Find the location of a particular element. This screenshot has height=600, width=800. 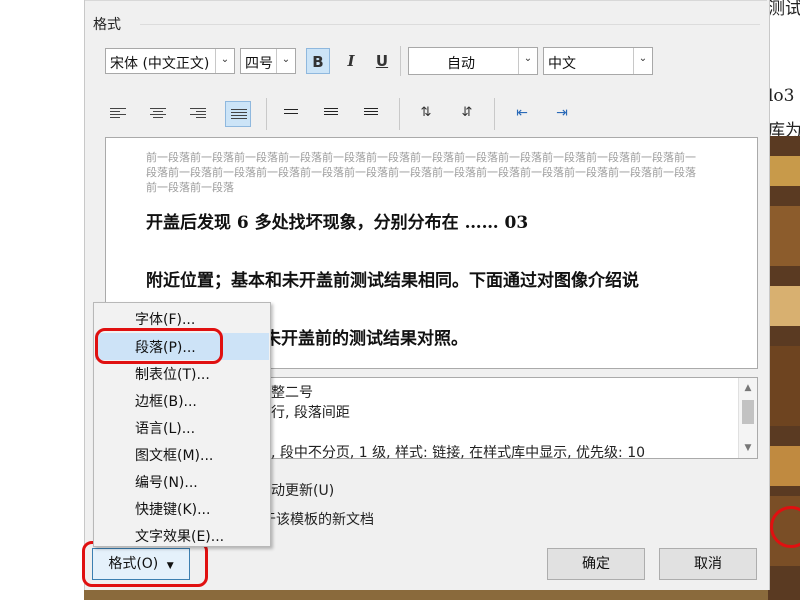

description-scrollbar: ▲ ▼ is located at coordinates (747, 418).